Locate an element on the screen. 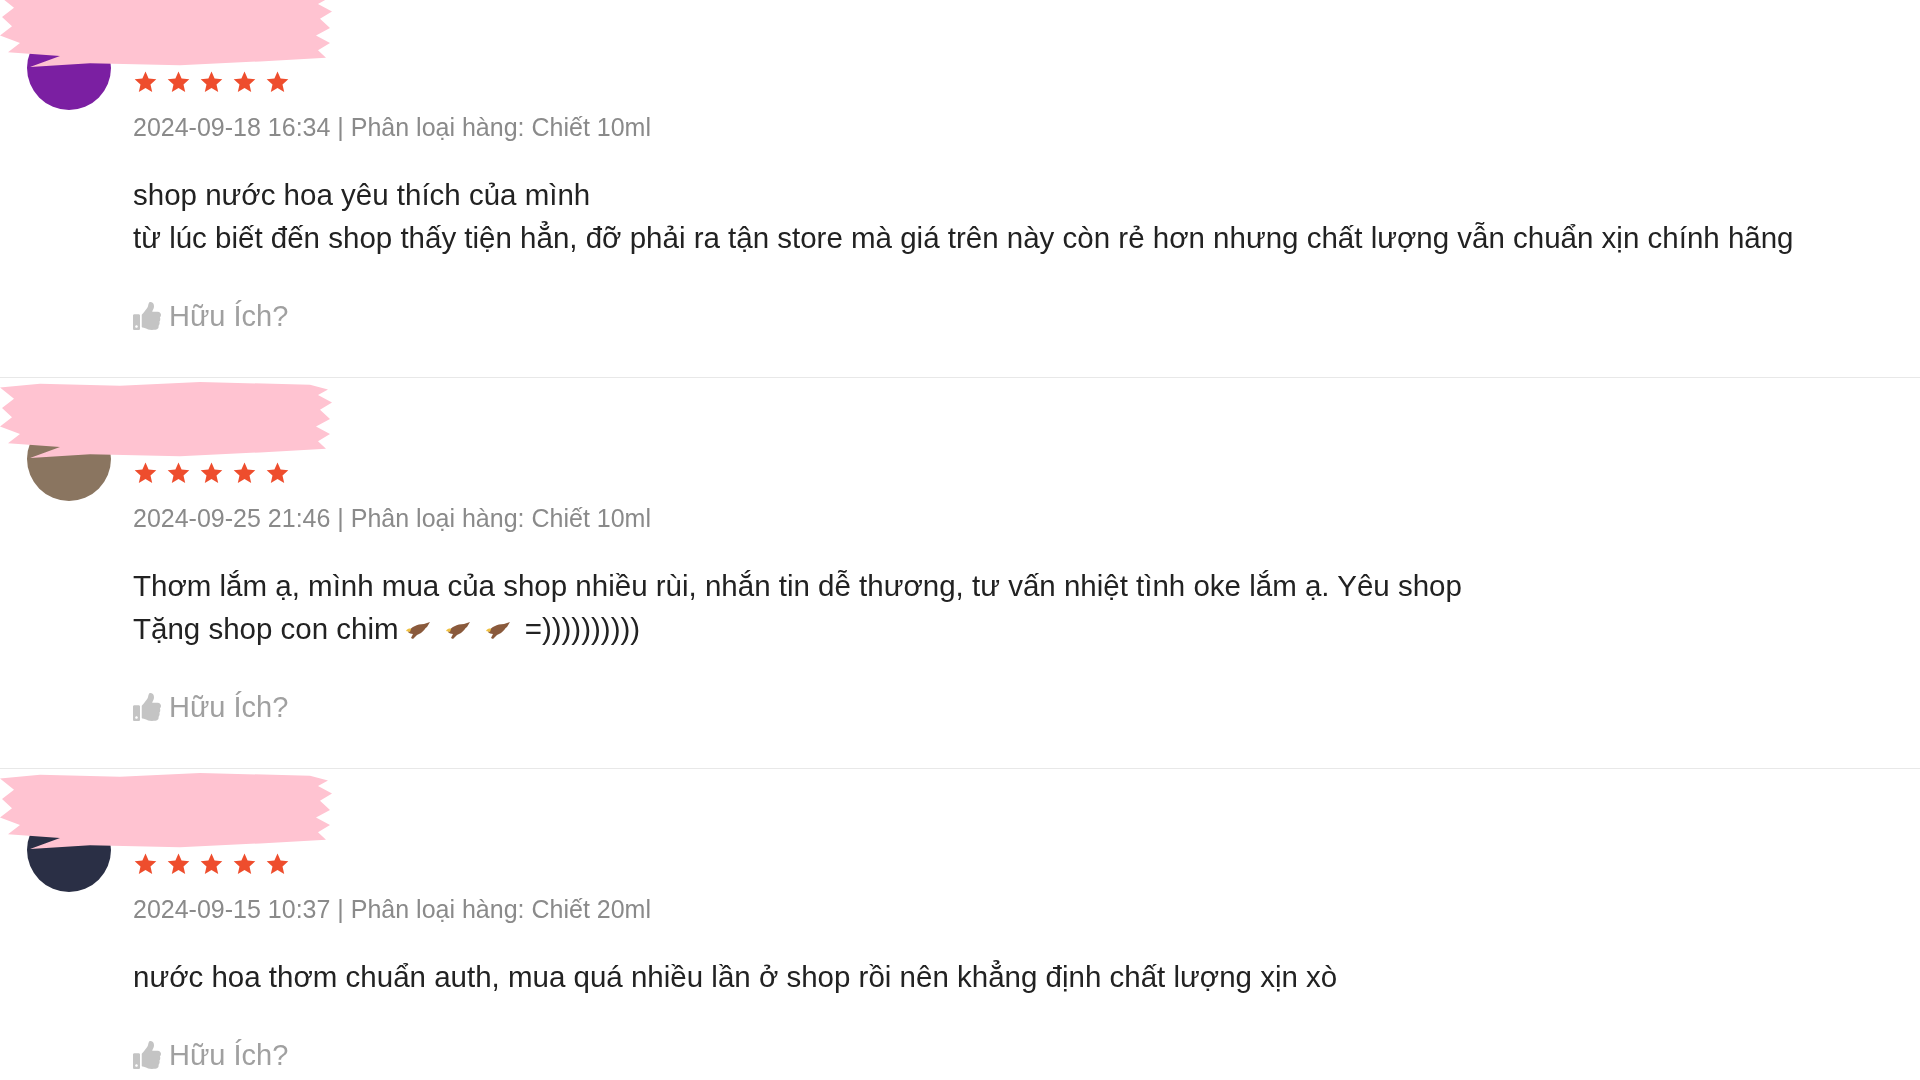 This screenshot has height=1080, width=1920. review-comment: từ lúc biết đến shop thấy tiện hẳn, đỡ phải ra tận store mà giá trên này còn rẻ hơn nhưng chất lượng vẫn chuẩn xịn chính hãng is located at coordinates (963, 238).